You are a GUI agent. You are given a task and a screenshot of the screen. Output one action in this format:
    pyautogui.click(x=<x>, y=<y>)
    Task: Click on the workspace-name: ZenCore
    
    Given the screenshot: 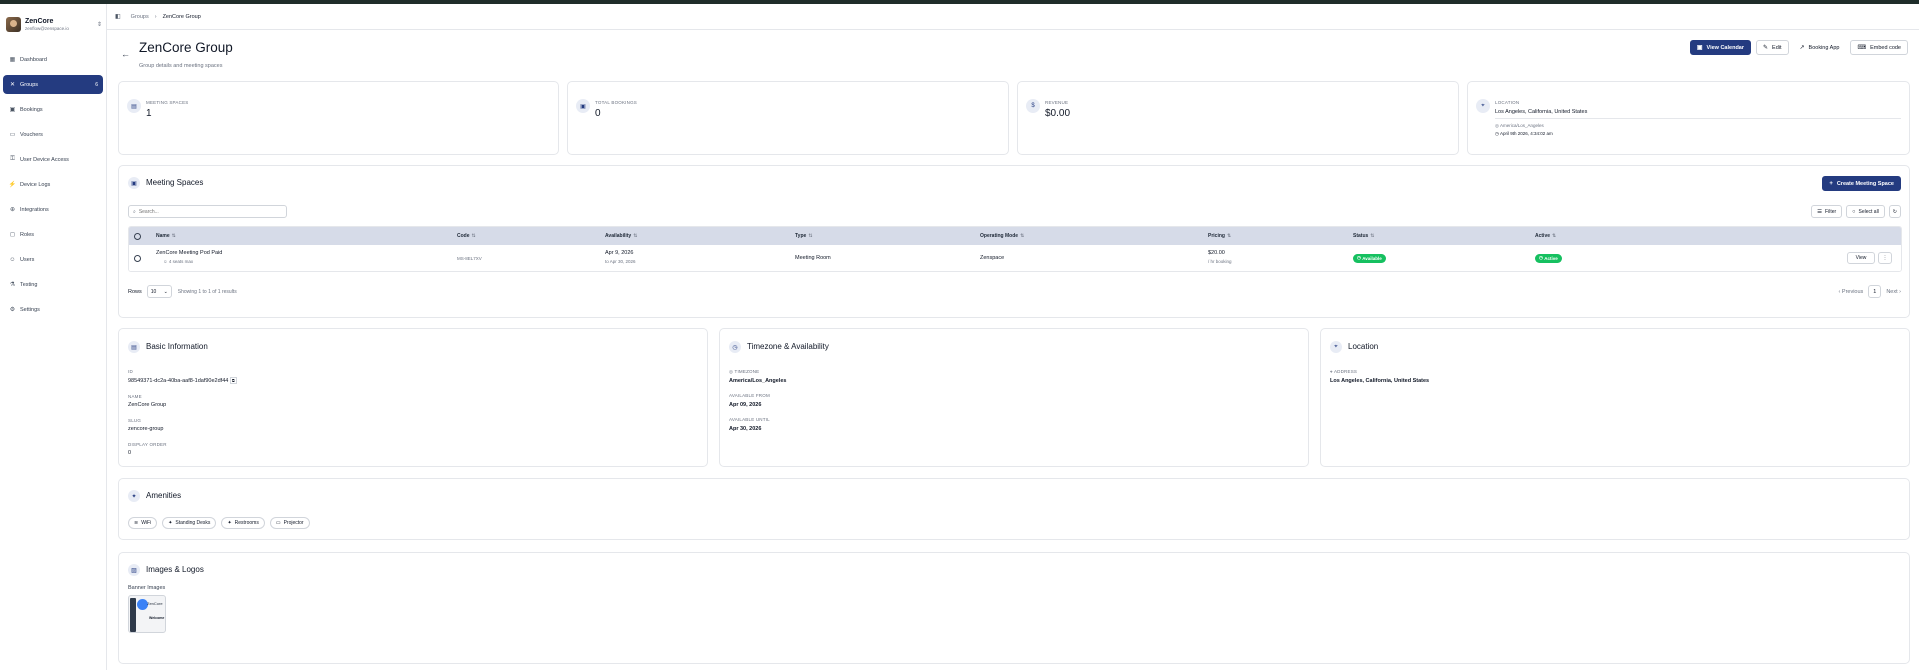 What is the action you would take?
    pyautogui.click(x=39, y=21)
    